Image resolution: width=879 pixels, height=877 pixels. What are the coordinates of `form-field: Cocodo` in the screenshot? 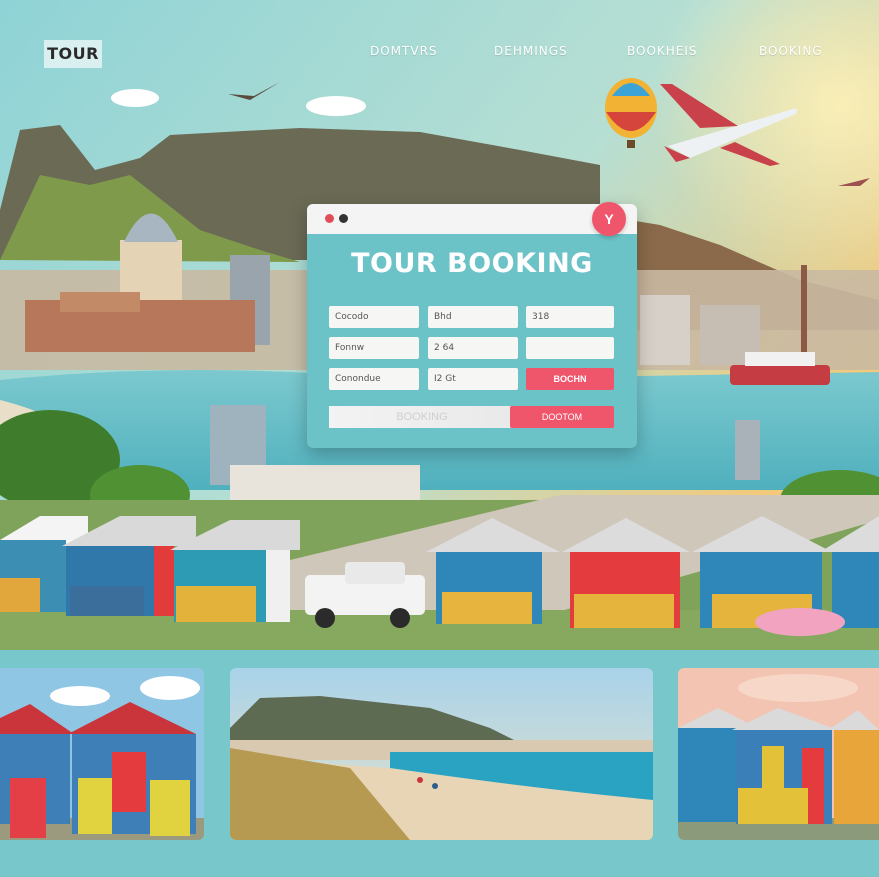 It's located at (374, 317).